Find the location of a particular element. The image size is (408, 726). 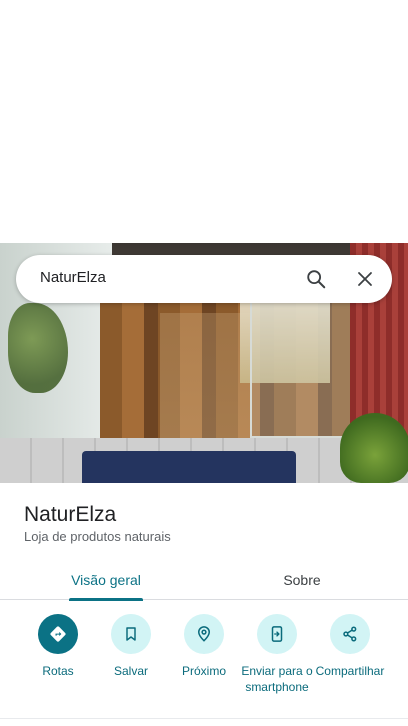

tab-selected-indicator is located at coordinates (106, 599).